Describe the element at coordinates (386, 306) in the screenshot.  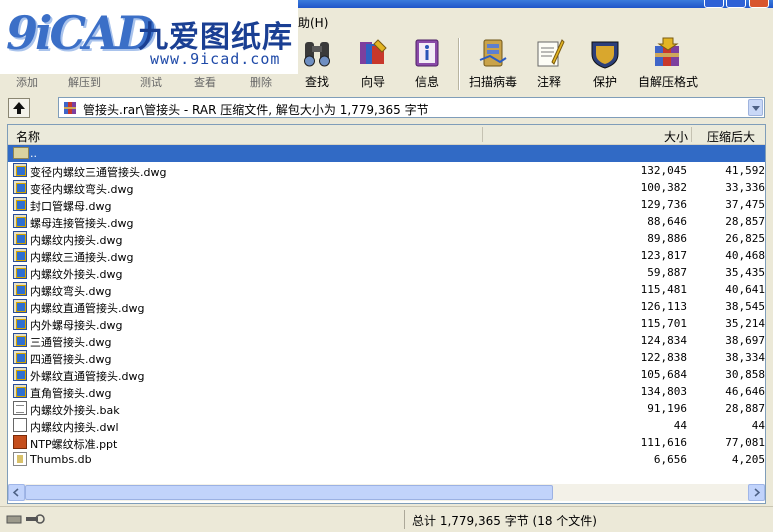
I see `file-row: 内螺纹直通管接头.dwg 126,113 38,545` at that location.